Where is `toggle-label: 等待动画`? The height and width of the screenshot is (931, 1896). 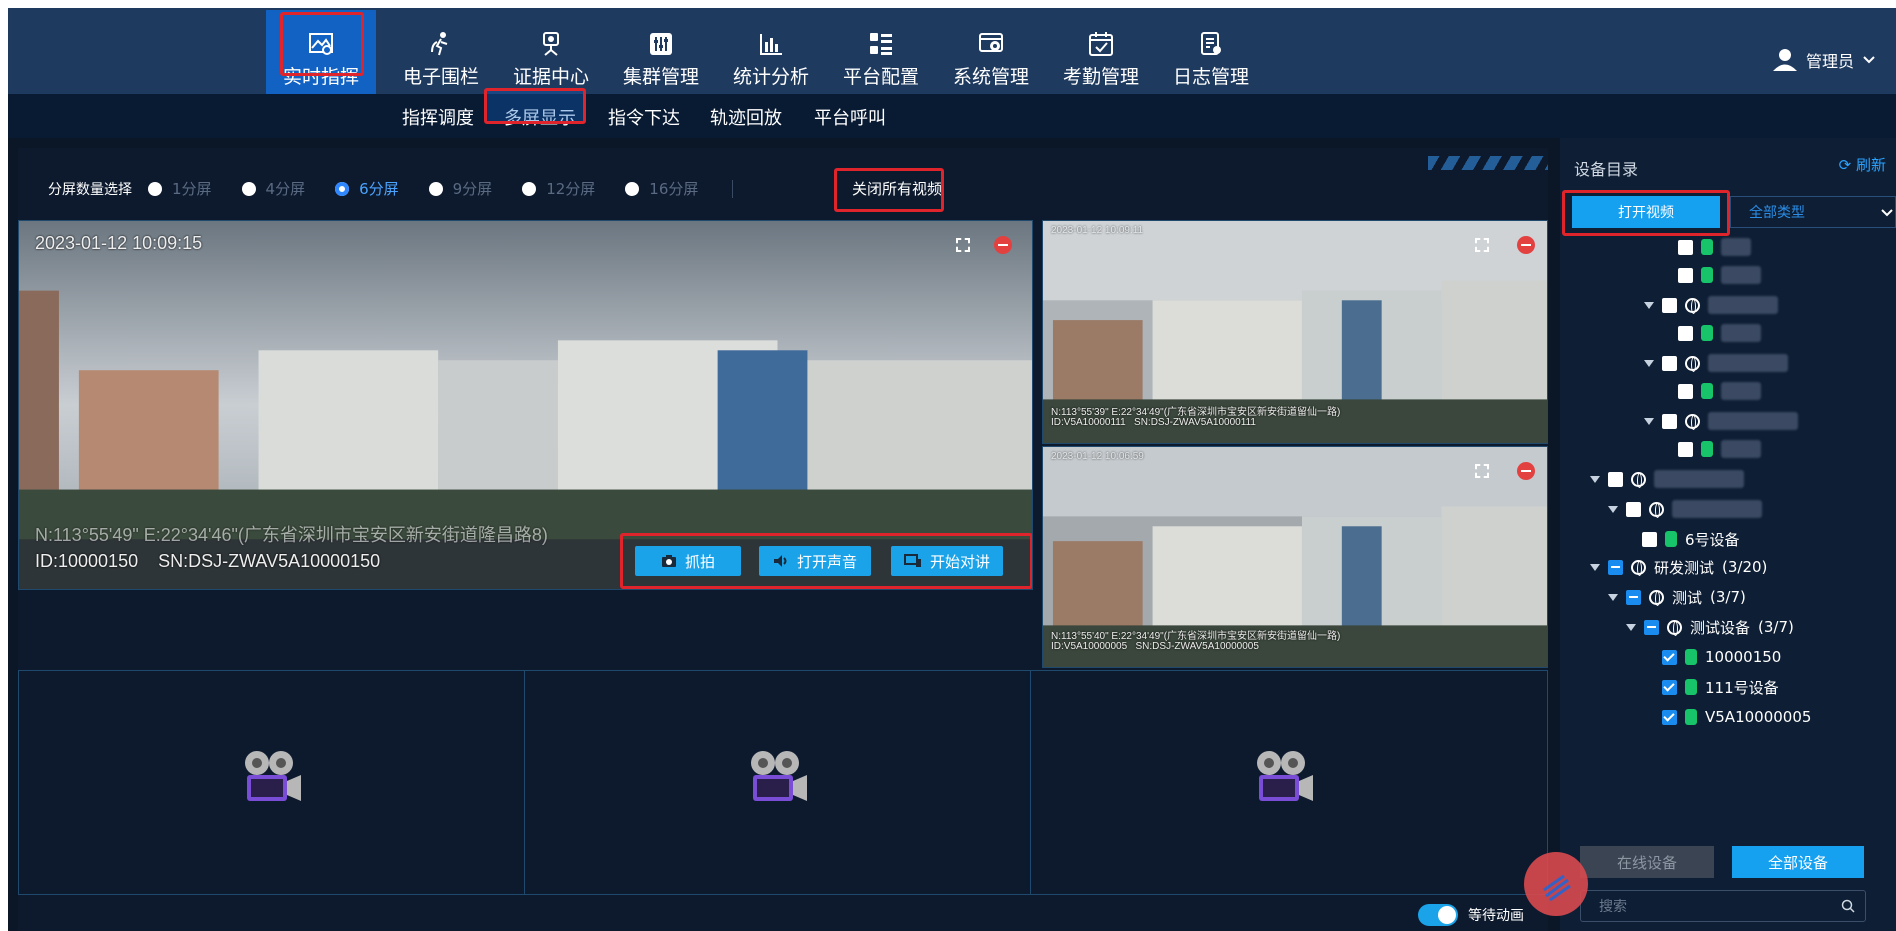
toggle-label: 等待动画 is located at coordinates (1496, 916).